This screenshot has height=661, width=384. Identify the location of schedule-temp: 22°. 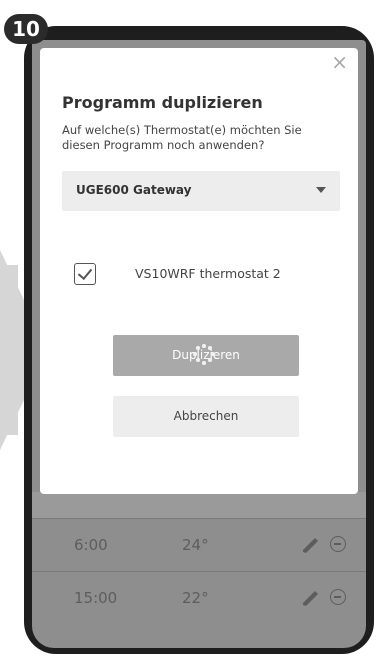
(195, 598).